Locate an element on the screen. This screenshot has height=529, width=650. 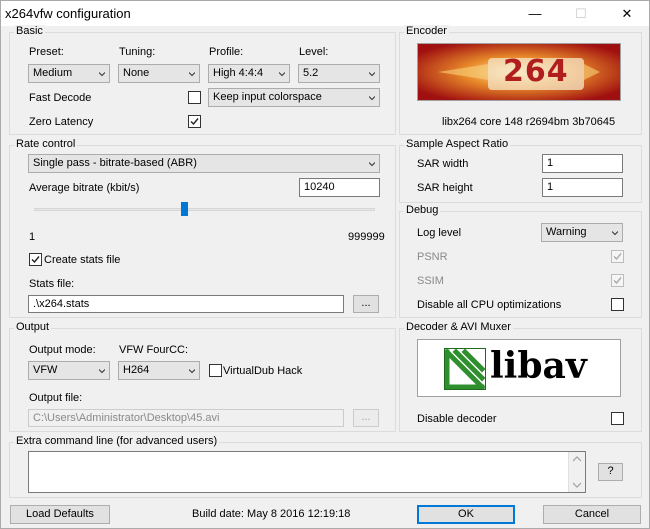
slider-max-label: 999999 is located at coordinates (366, 237).